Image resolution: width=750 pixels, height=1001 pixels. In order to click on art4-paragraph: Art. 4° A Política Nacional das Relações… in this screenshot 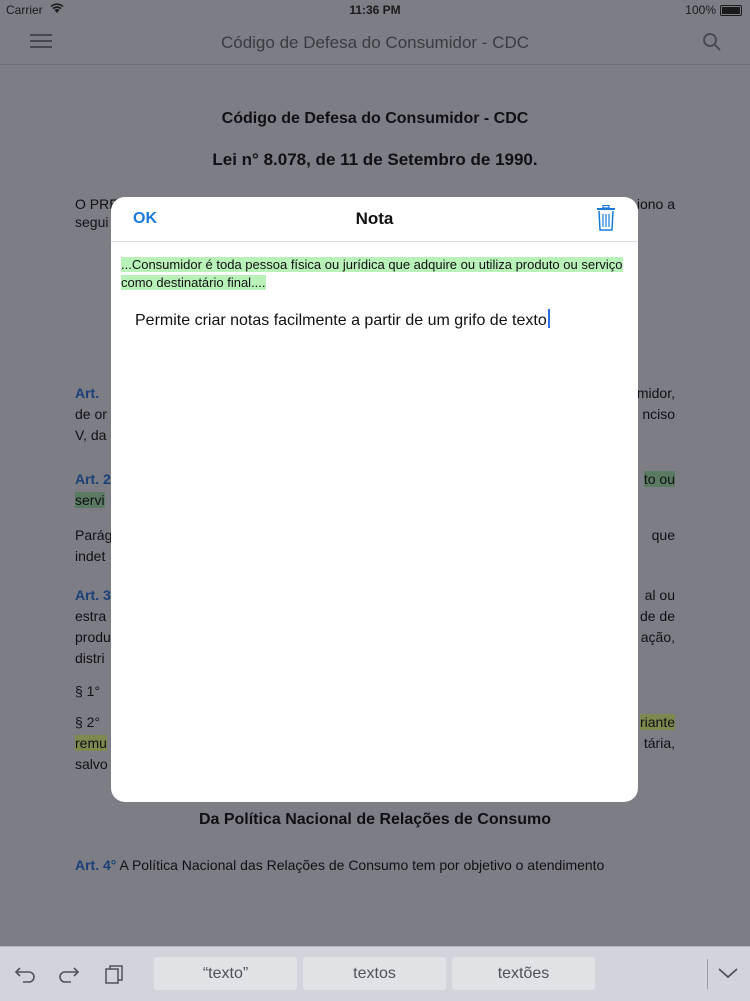, I will do `click(385, 865)`.